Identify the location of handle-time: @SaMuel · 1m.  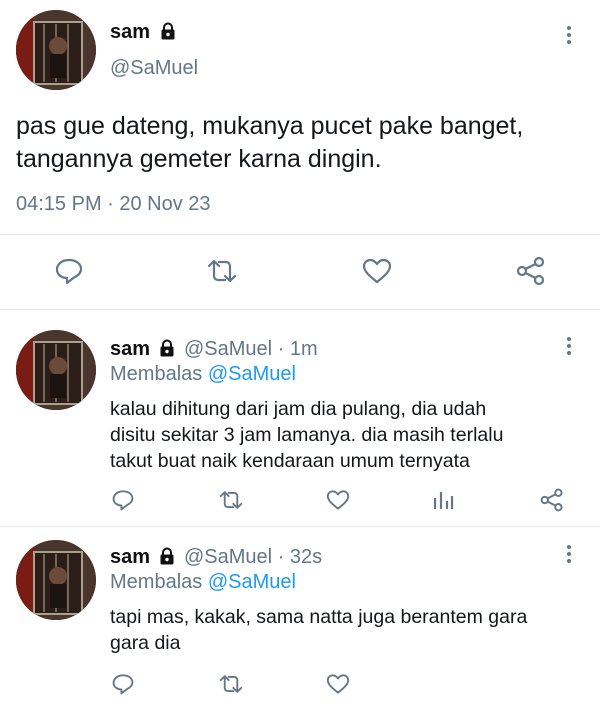
(251, 349).